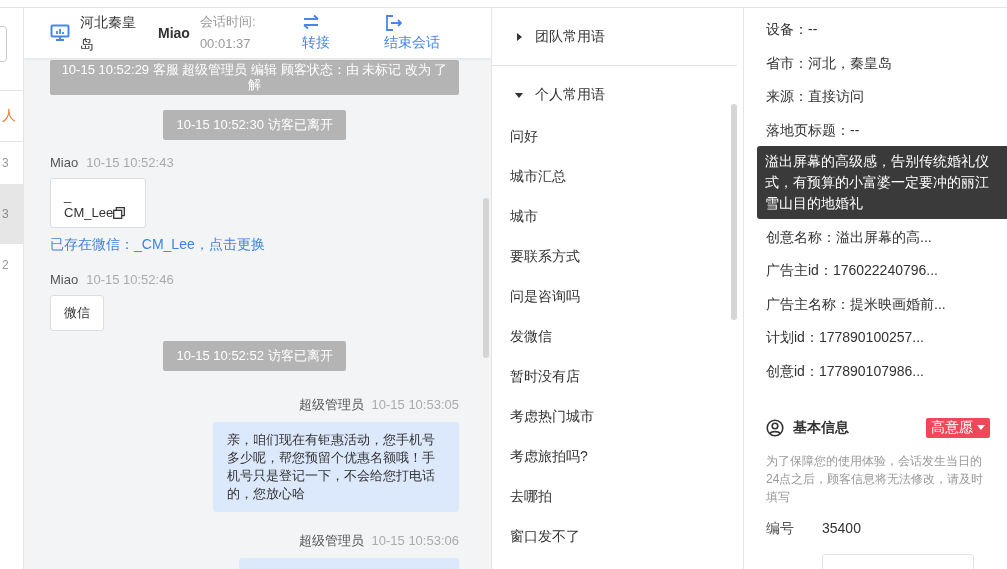 The width and height of the screenshot is (1007, 569). What do you see at coordinates (617, 464) in the screenshot?
I see `phrase-item: 考虑旅拍吗?` at bounding box center [617, 464].